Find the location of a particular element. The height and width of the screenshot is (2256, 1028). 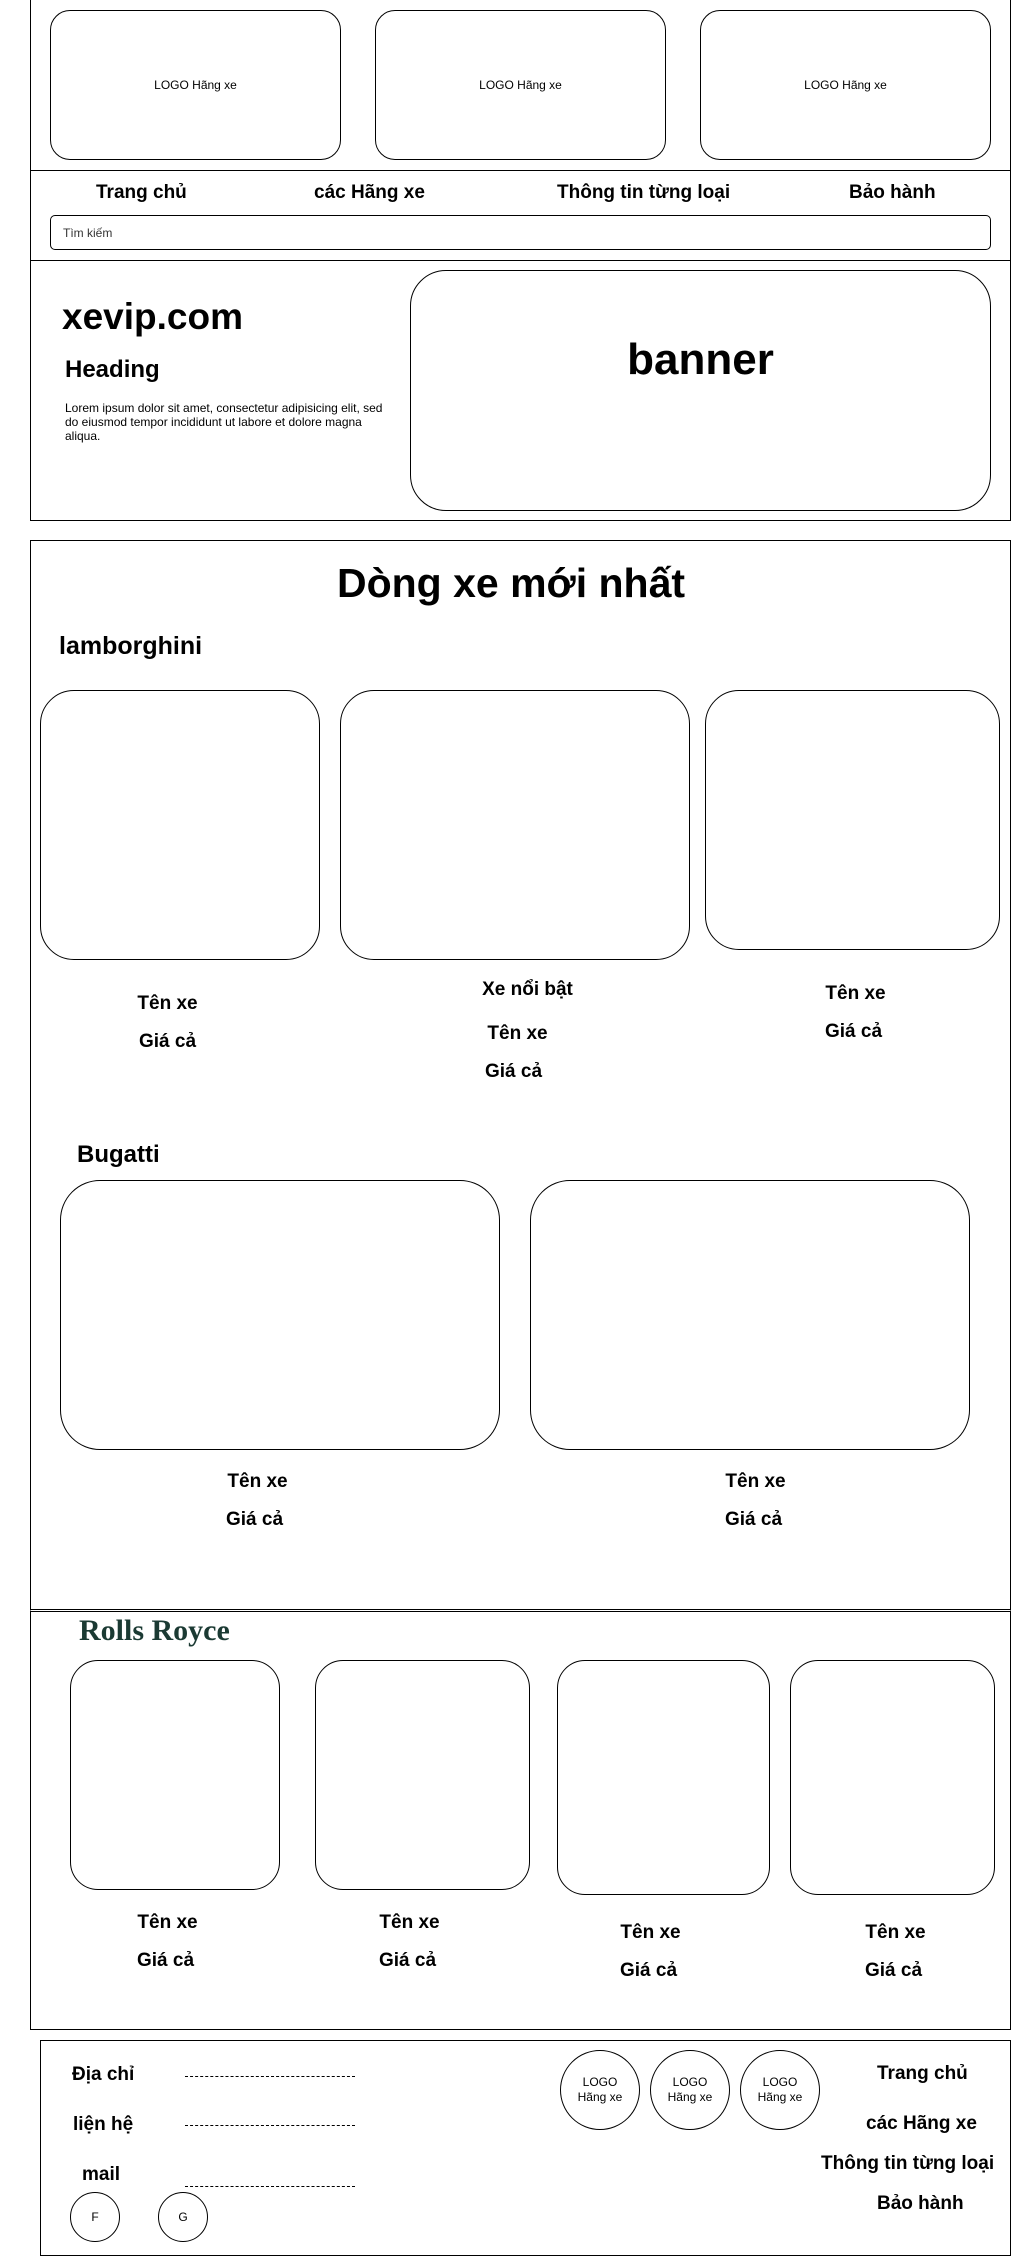

google-icon: G is located at coordinates (183, 2217).